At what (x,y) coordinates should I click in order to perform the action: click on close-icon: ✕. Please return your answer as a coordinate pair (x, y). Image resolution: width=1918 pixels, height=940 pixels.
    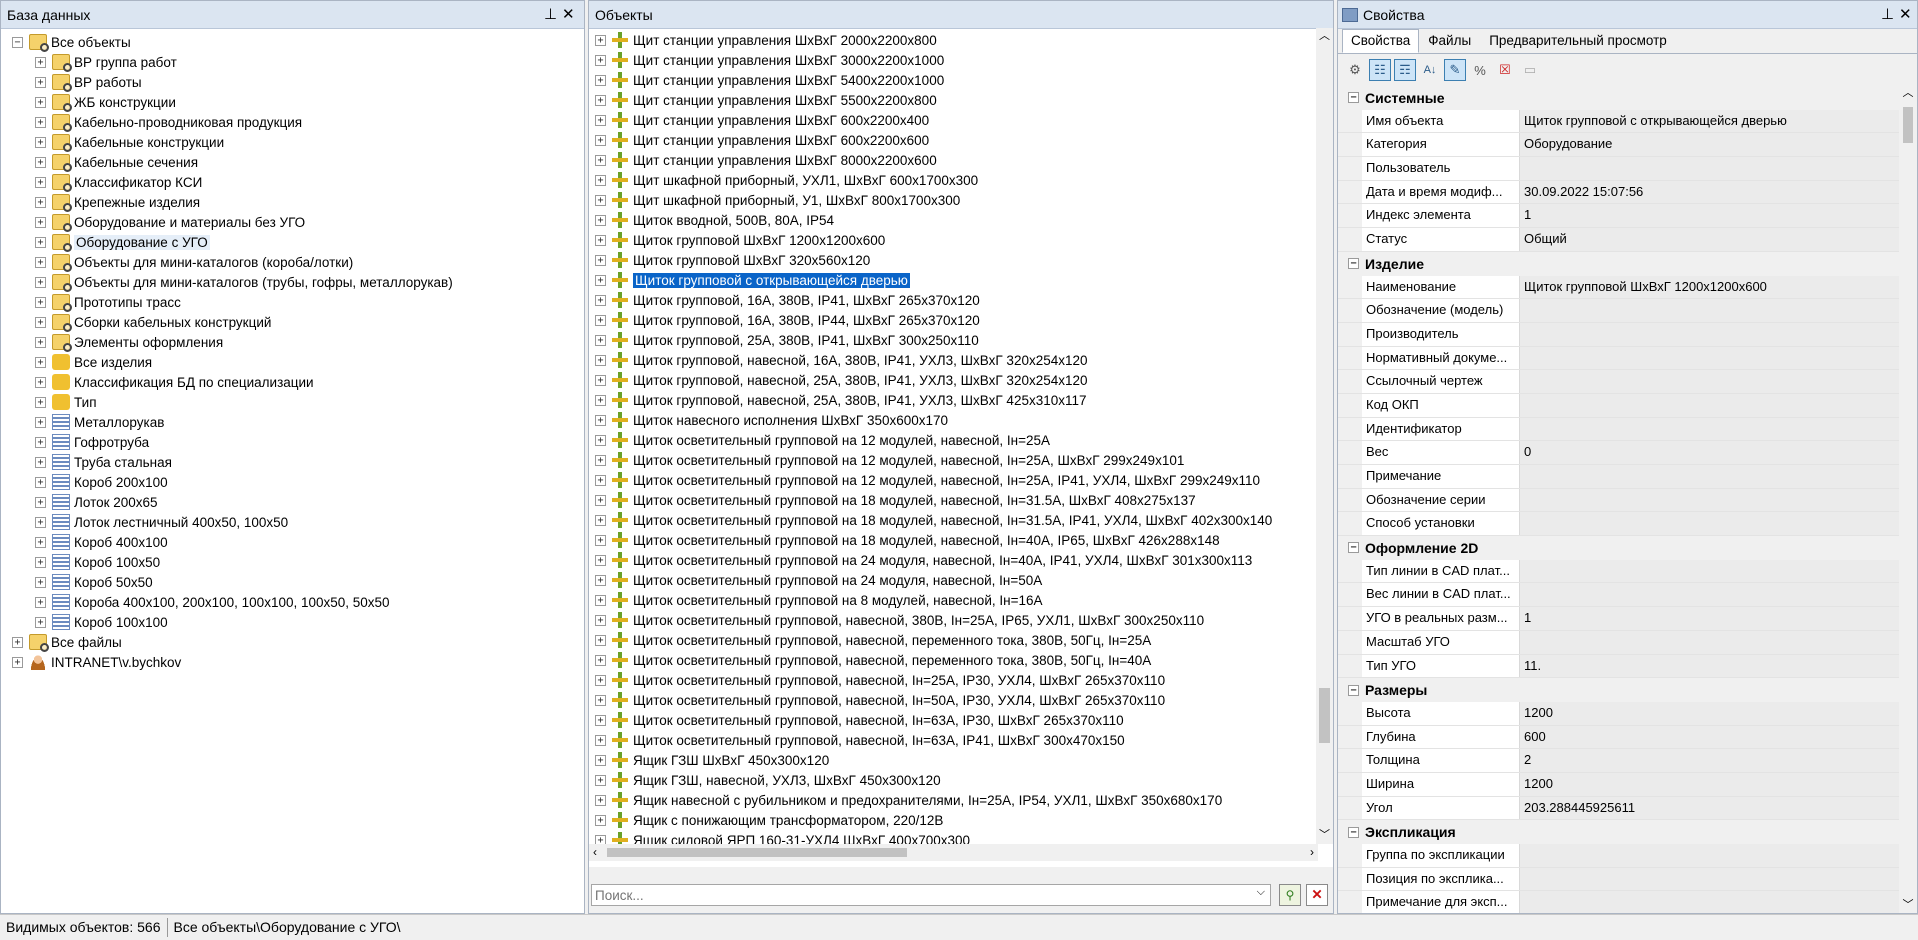
    Looking at the image, I should click on (568, 14).